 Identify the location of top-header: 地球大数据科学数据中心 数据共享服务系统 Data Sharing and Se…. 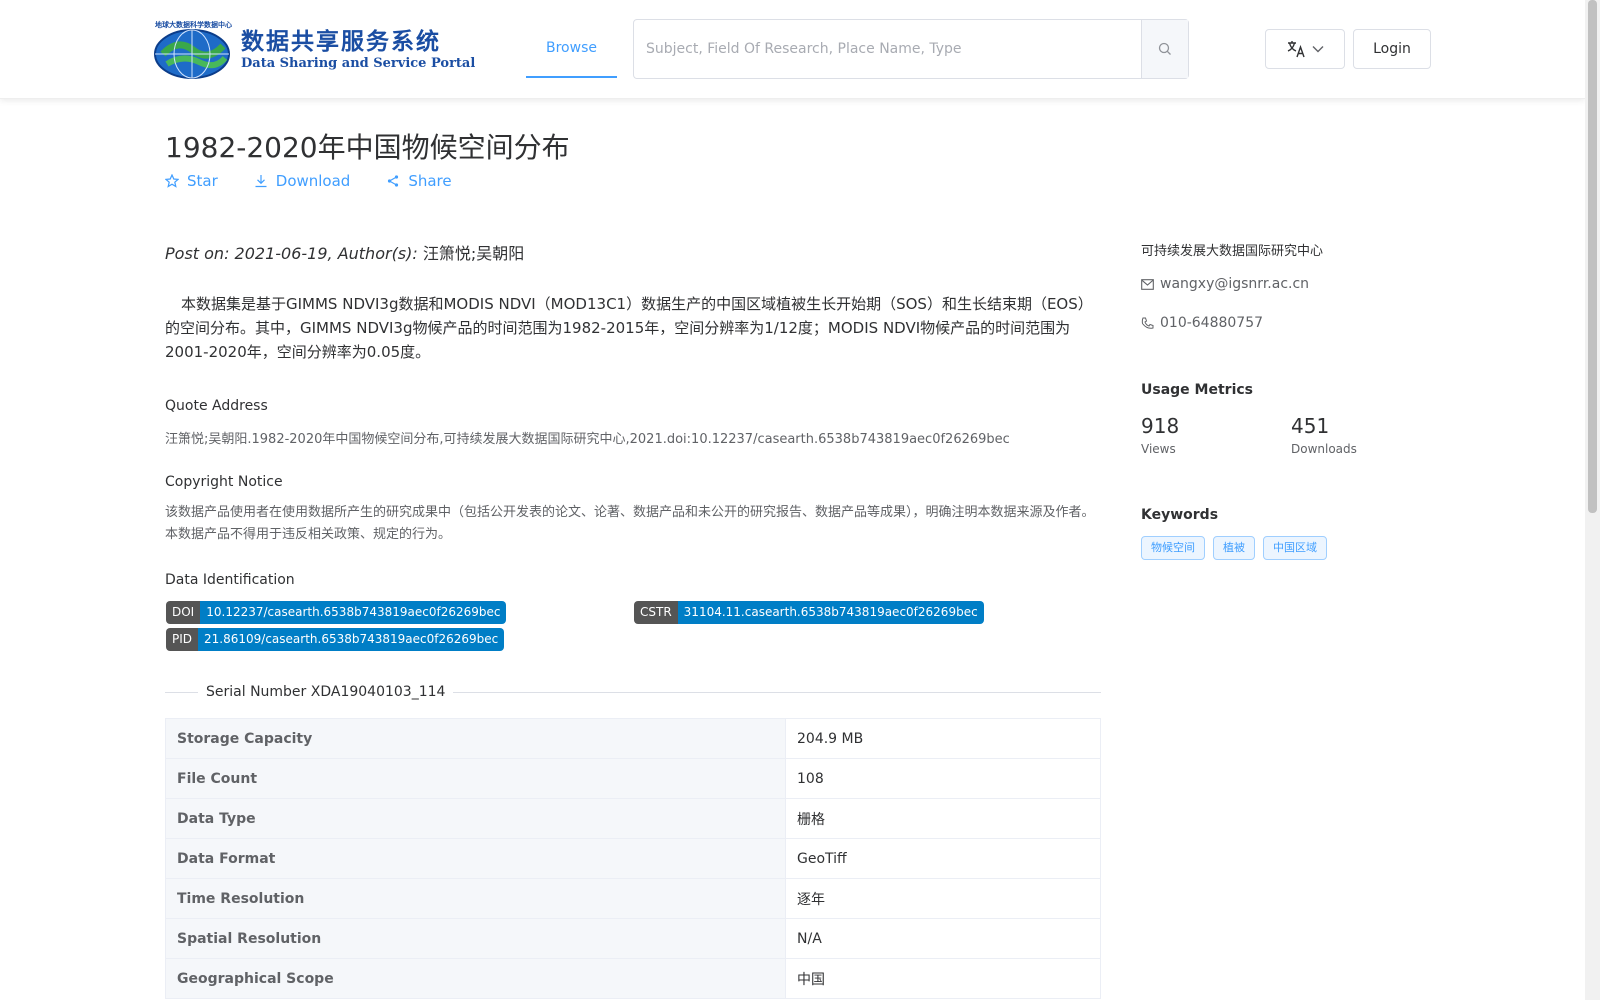
(792, 49).